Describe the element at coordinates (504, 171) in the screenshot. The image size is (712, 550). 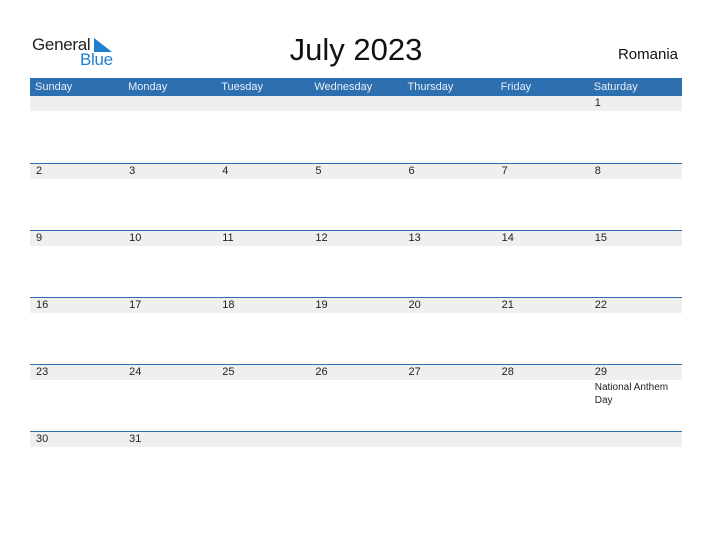
I see `day-number: 7` at that location.